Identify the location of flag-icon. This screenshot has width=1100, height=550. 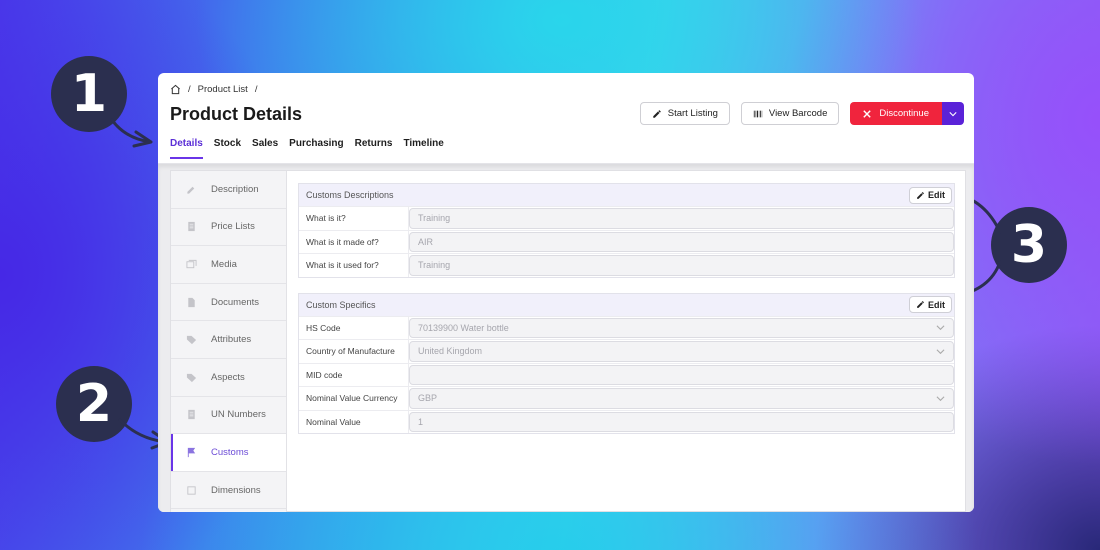
(191, 452).